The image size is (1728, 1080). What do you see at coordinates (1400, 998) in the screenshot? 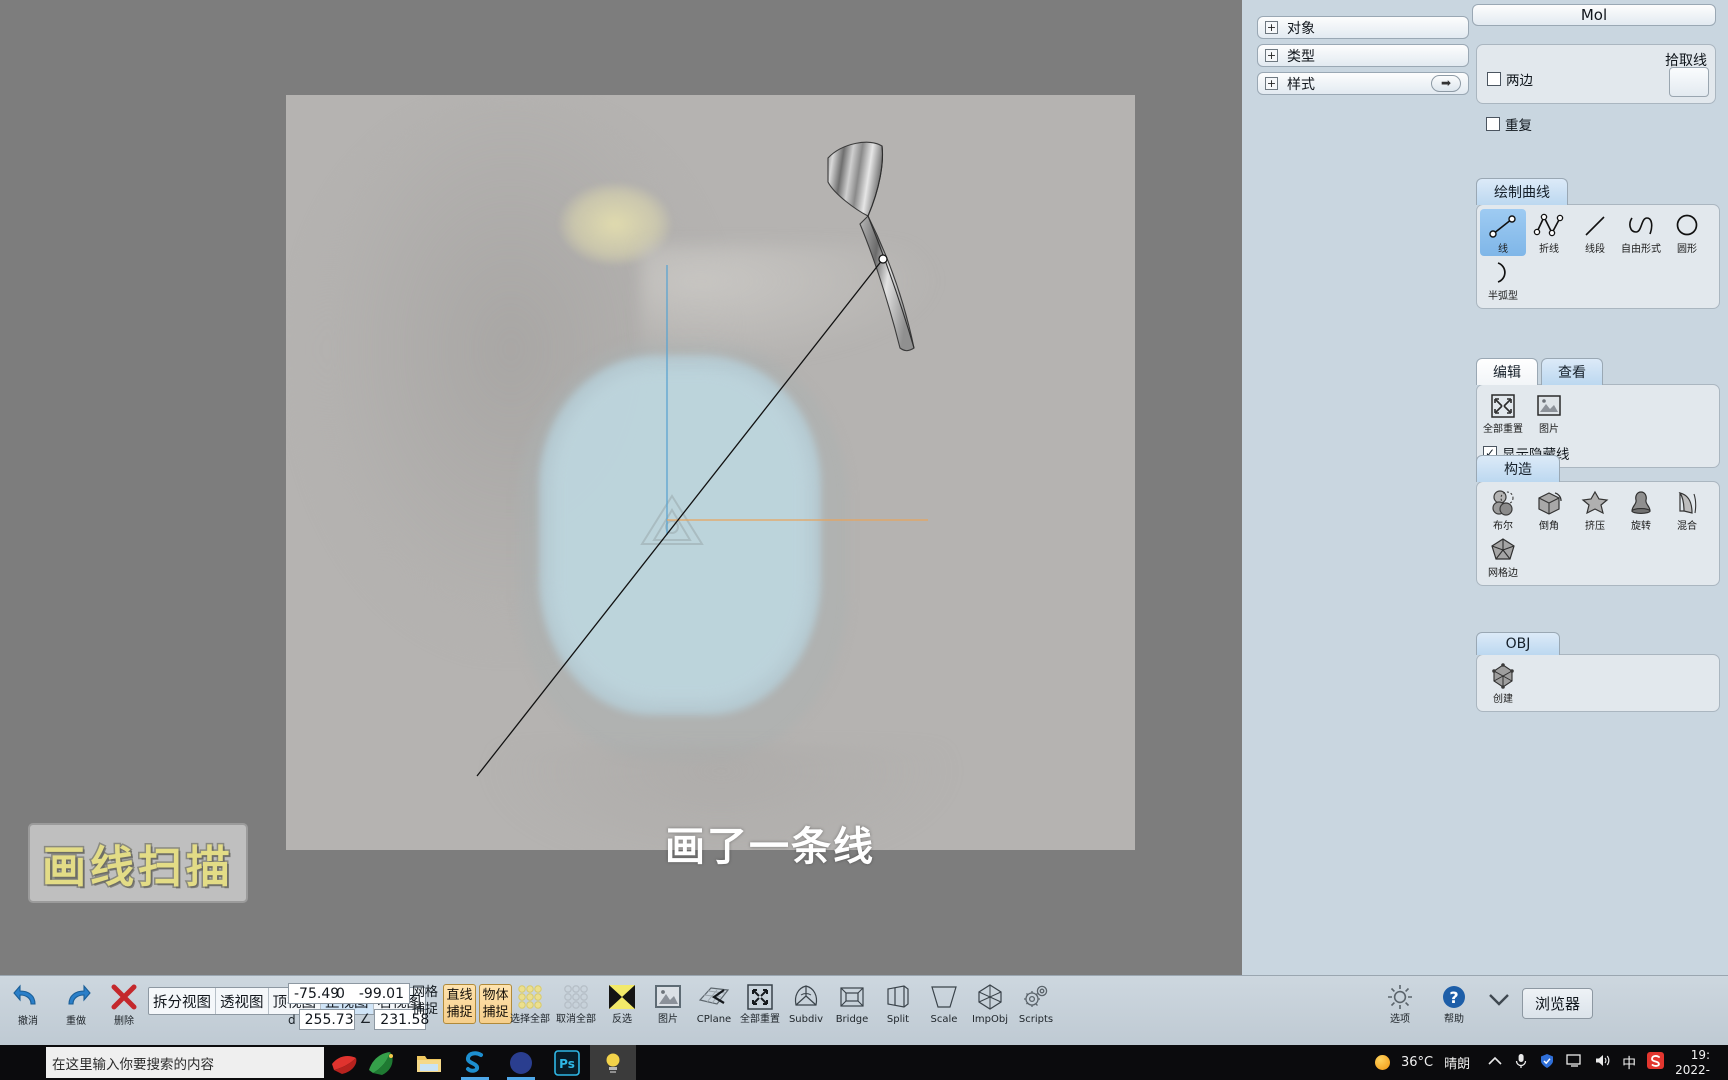
I see `gear-icon` at bounding box center [1400, 998].